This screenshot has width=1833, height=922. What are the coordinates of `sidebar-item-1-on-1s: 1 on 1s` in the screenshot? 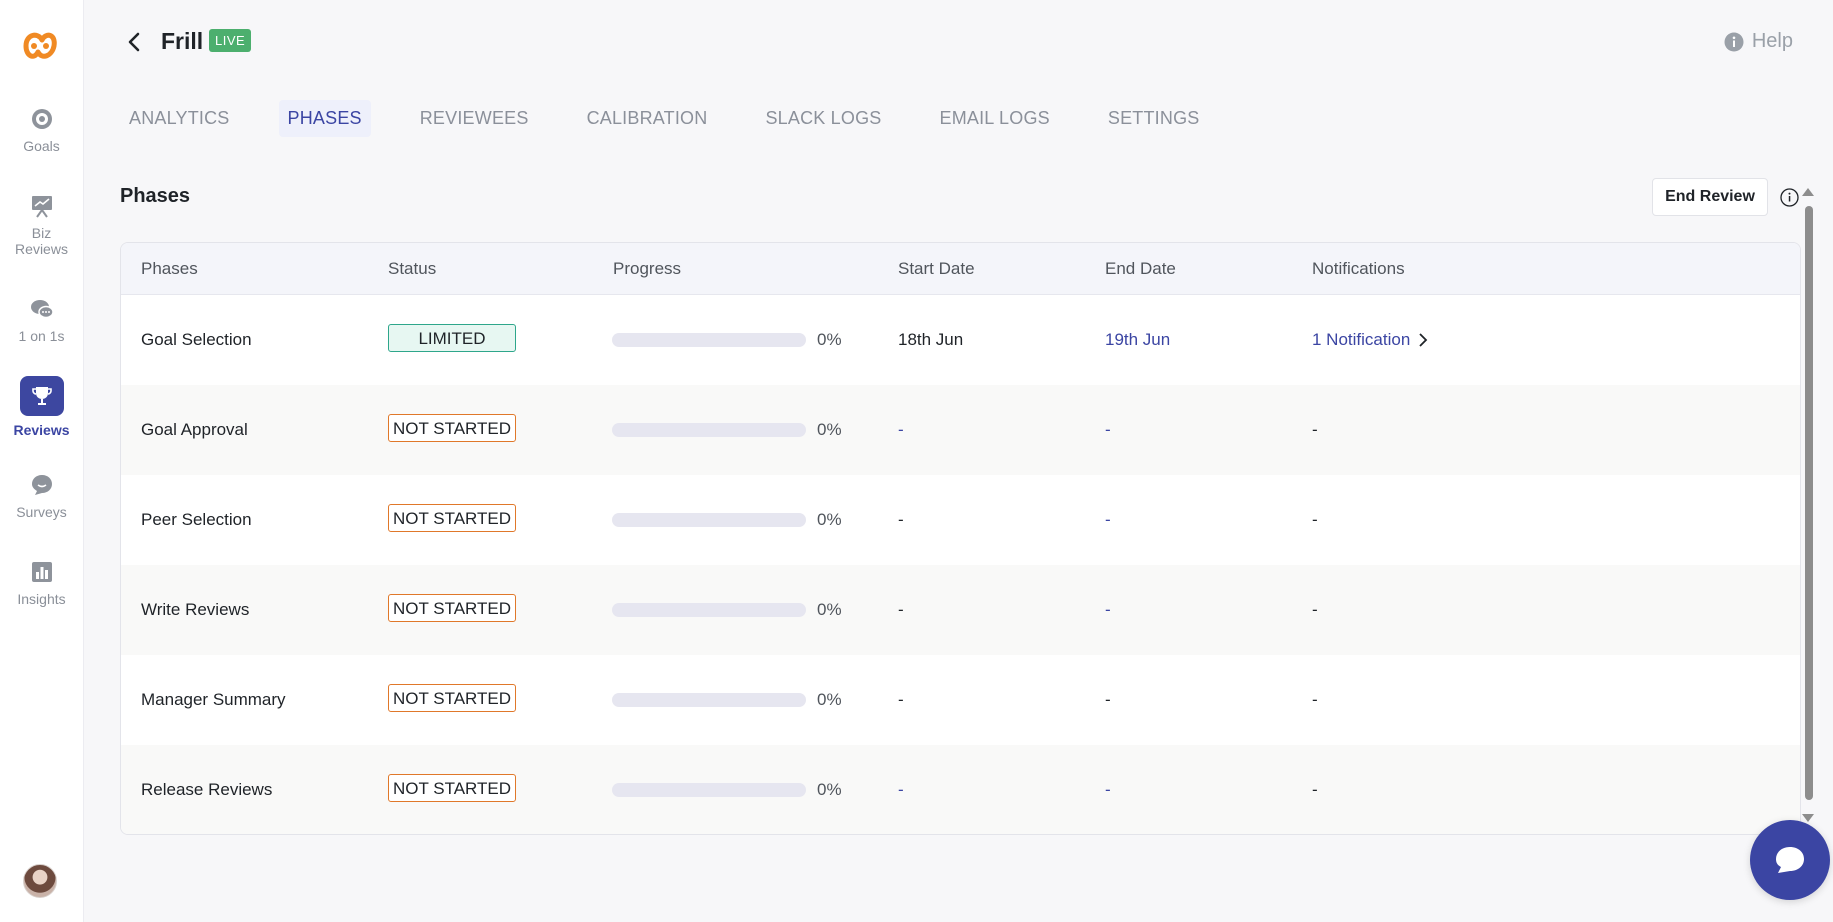 It's located at (41, 320).